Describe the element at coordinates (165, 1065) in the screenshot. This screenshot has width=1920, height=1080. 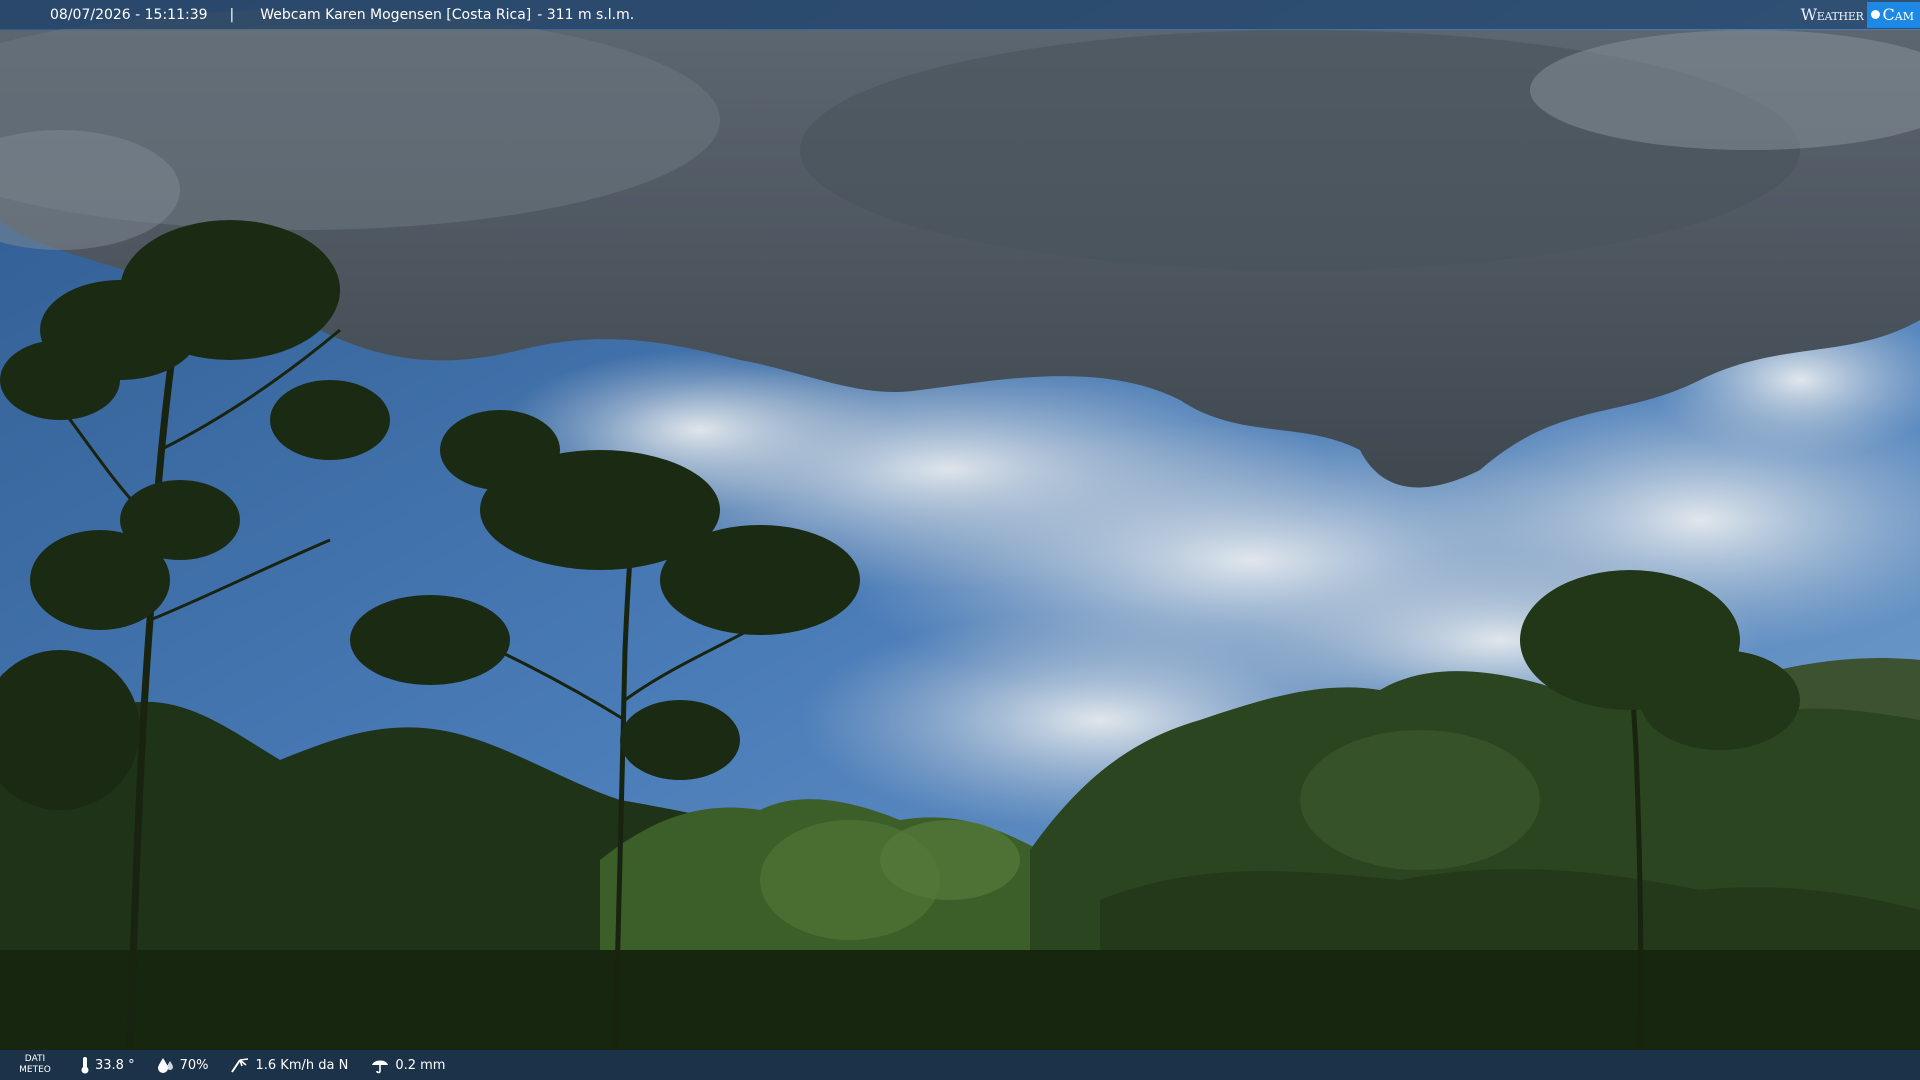
I see `humidity-icon` at that location.